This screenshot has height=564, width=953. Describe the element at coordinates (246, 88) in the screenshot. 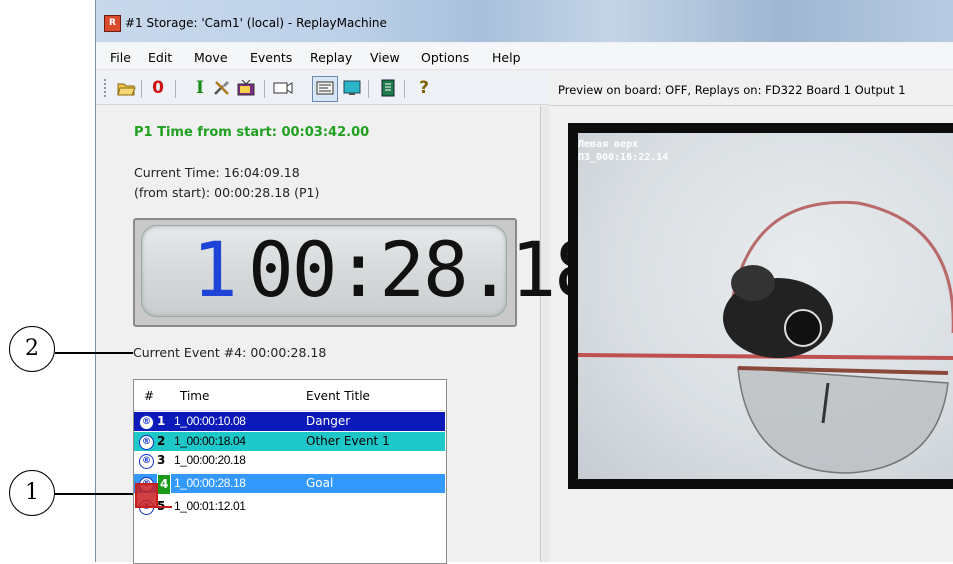

I see `tv-icon` at that location.